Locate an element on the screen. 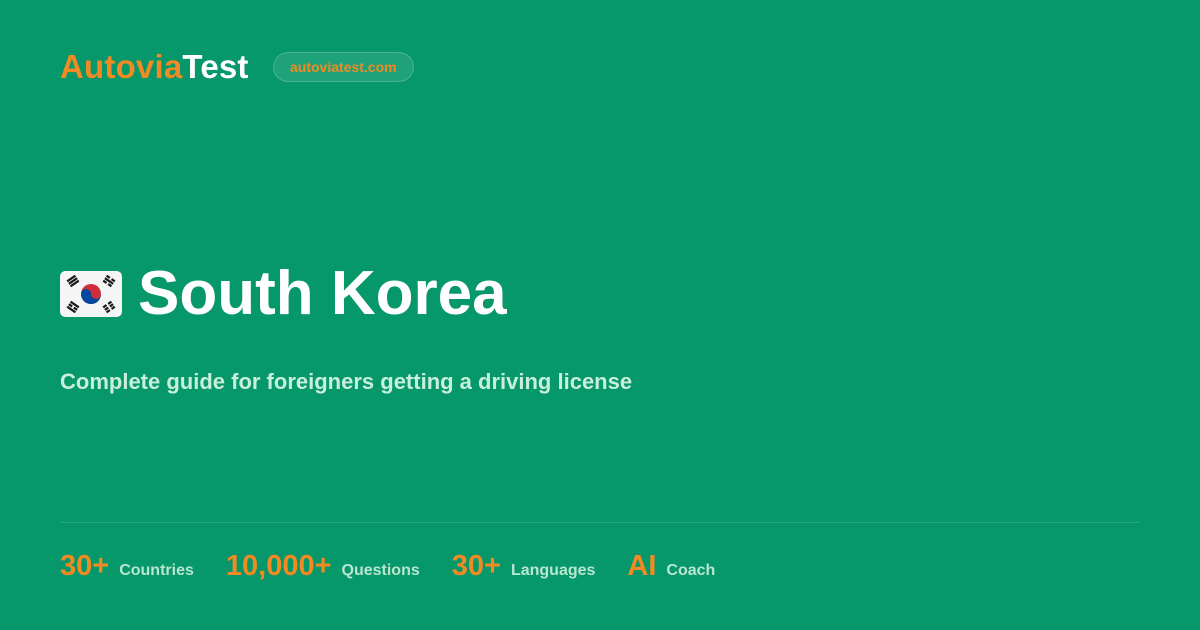 The height and width of the screenshot is (630, 1200). stat-label: Countries is located at coordinates (156, 570).